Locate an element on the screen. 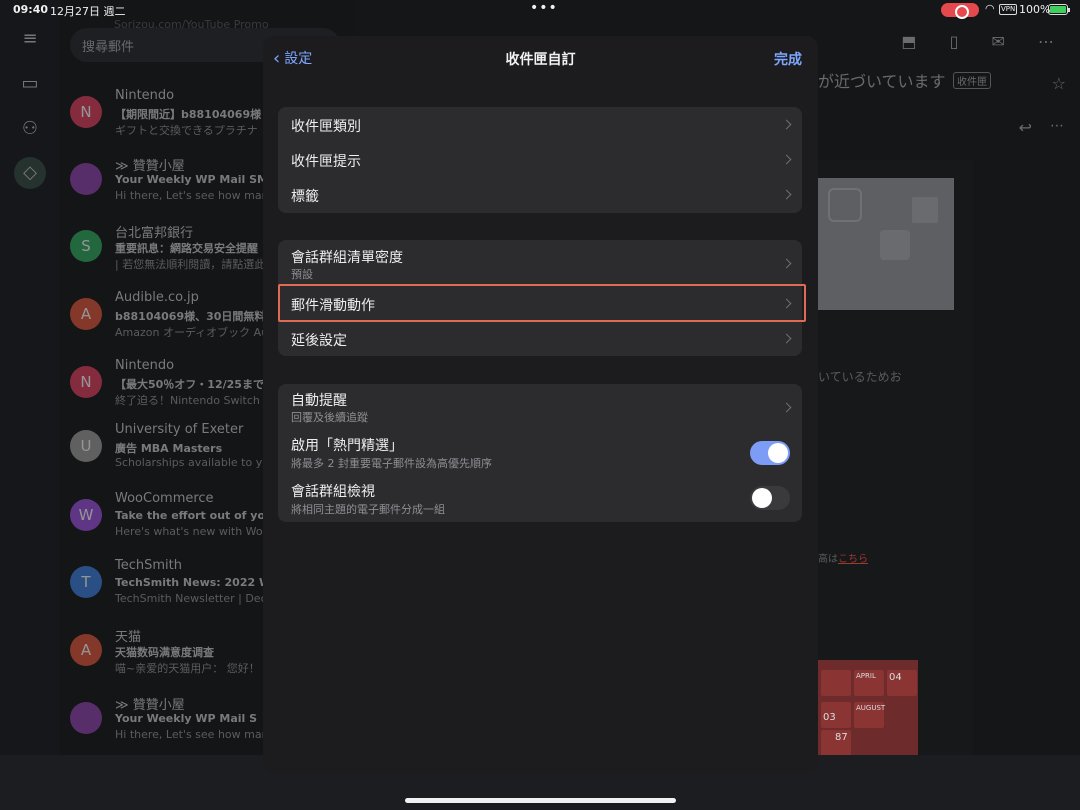 The width and height of the screenshot is (1080, 810). battery-percent: 100% is located at coordinates (1035, 9).